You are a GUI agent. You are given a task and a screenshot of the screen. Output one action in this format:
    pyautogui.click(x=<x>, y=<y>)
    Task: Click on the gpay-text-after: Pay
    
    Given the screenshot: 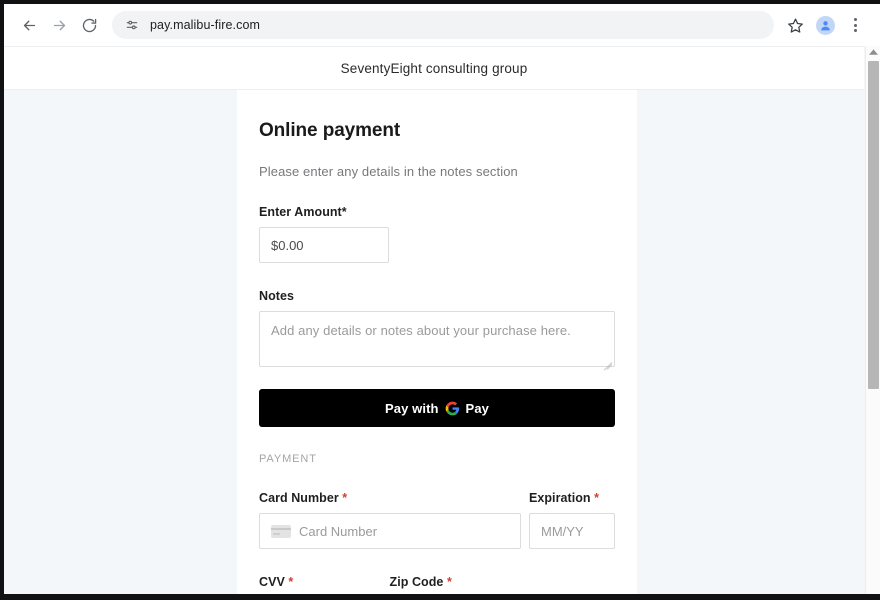 What is the action you would take?
    pyautogui.click(x=477, y=408)
    